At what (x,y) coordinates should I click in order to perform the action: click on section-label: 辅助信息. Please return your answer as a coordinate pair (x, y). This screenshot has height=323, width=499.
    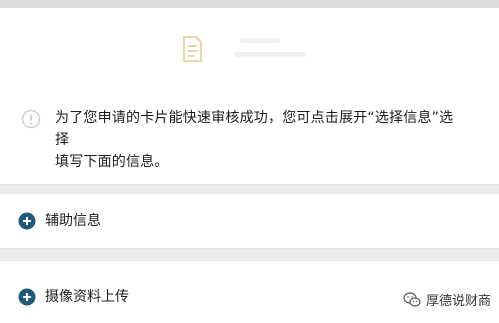
    Looking at the image, I should click on (73, 221).